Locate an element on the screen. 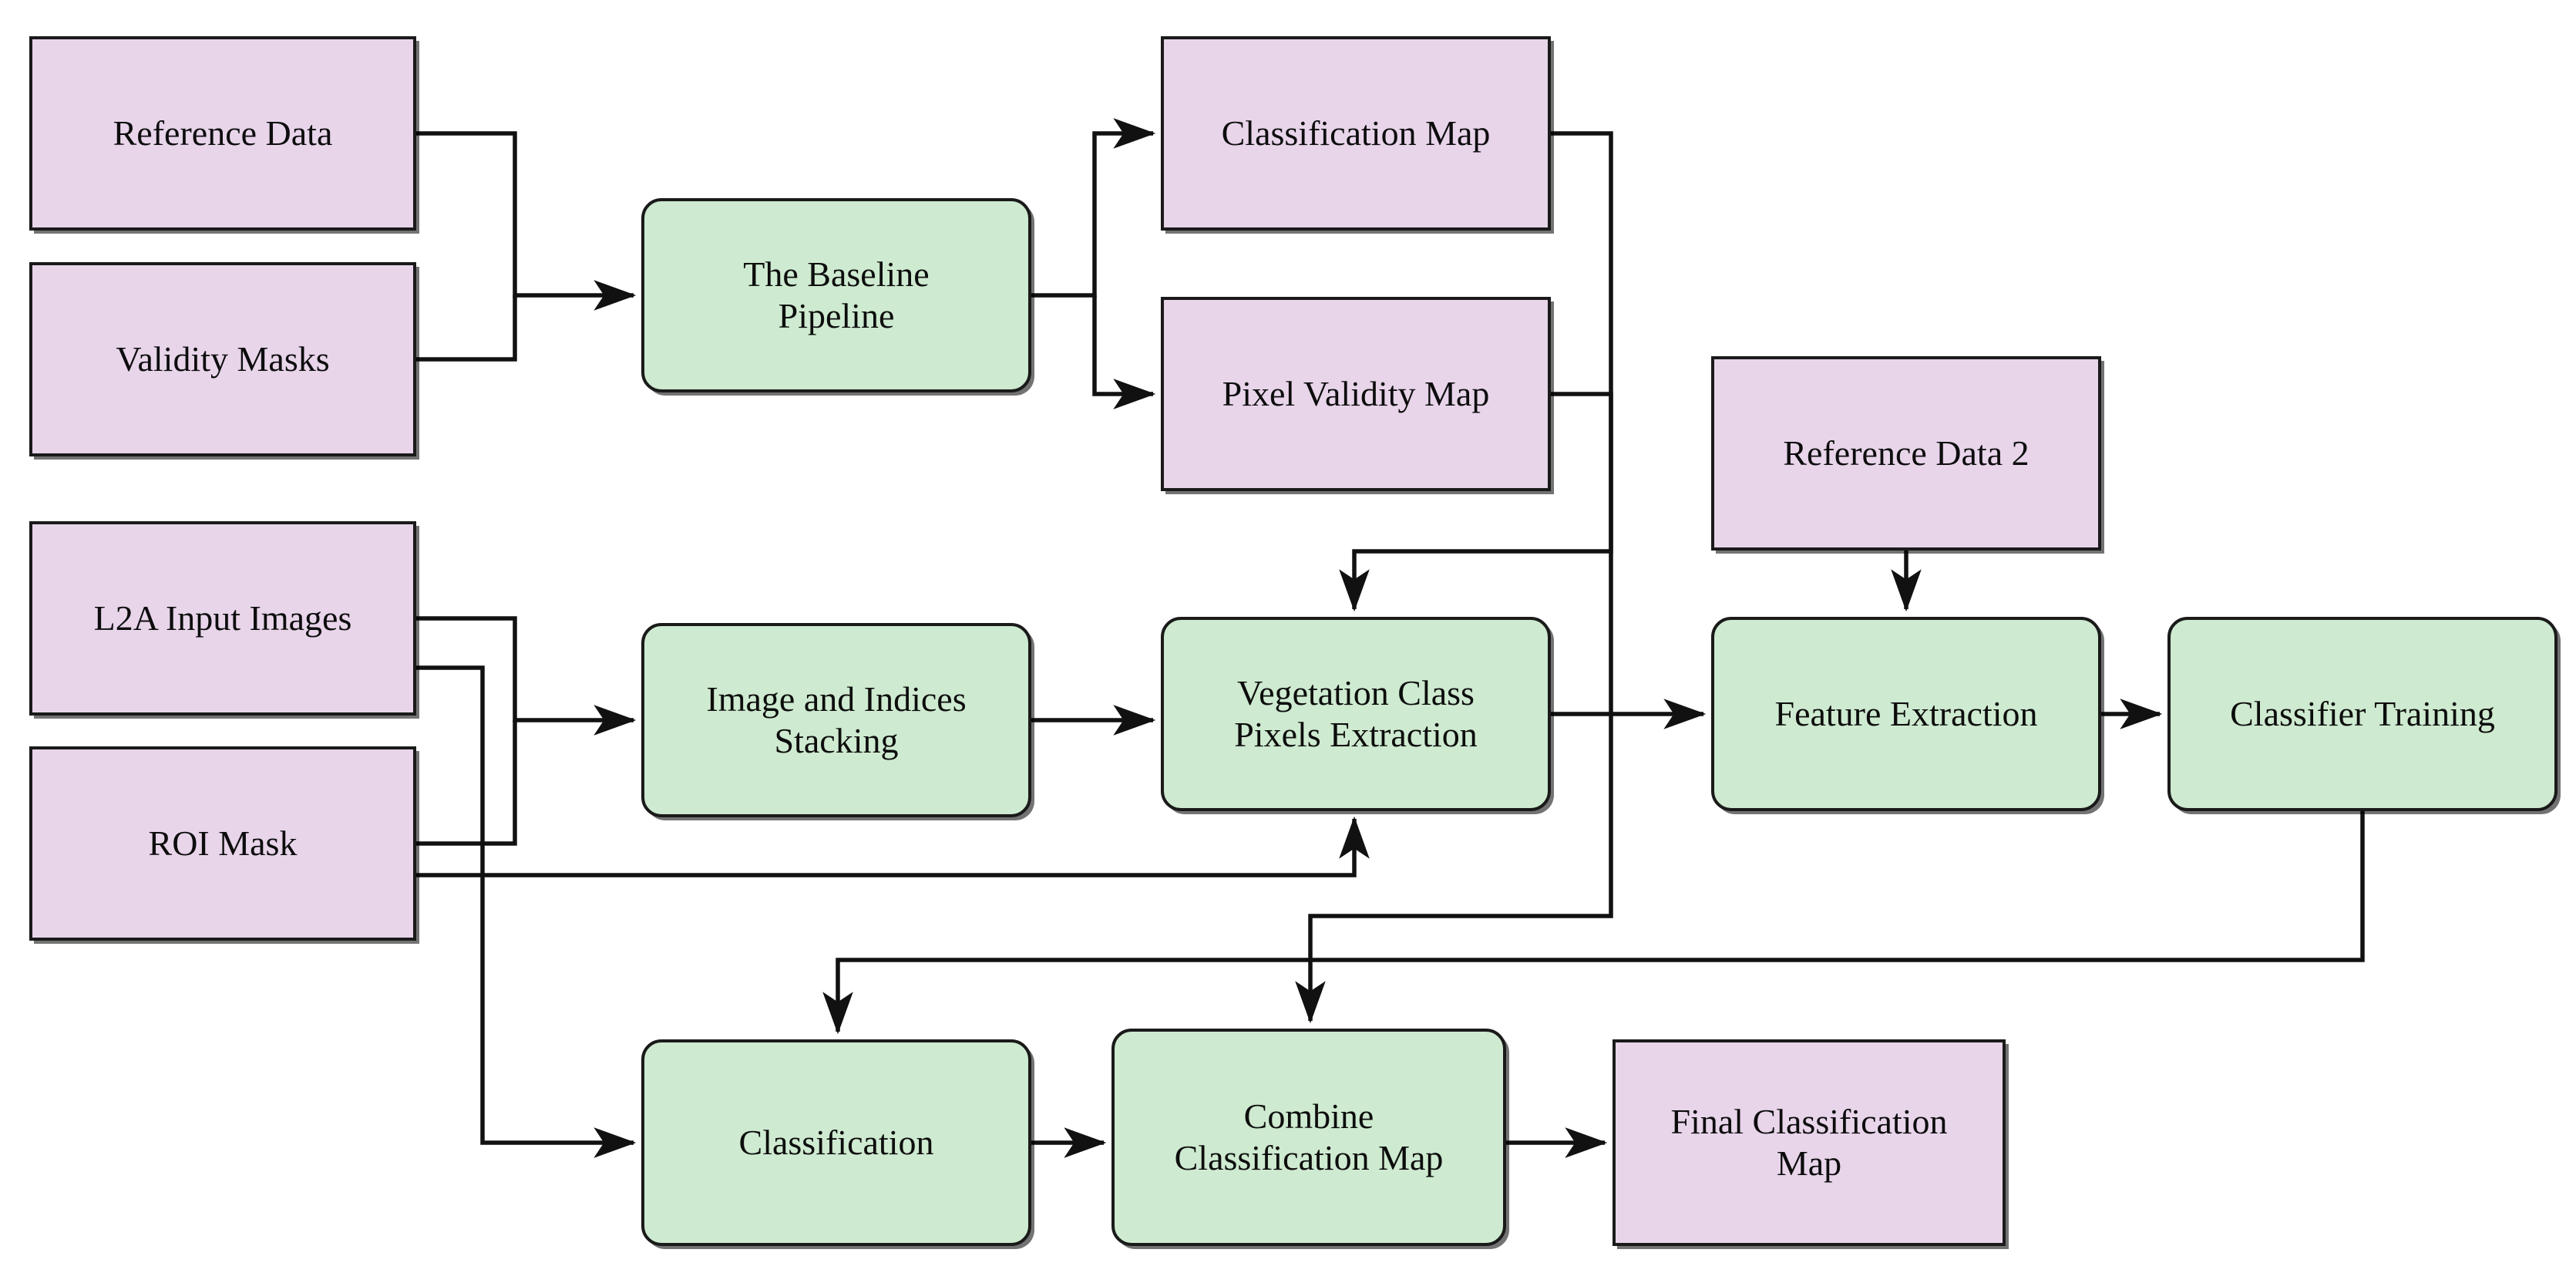  node-reference-data: Reference Data is located at coordinates (222, 133).